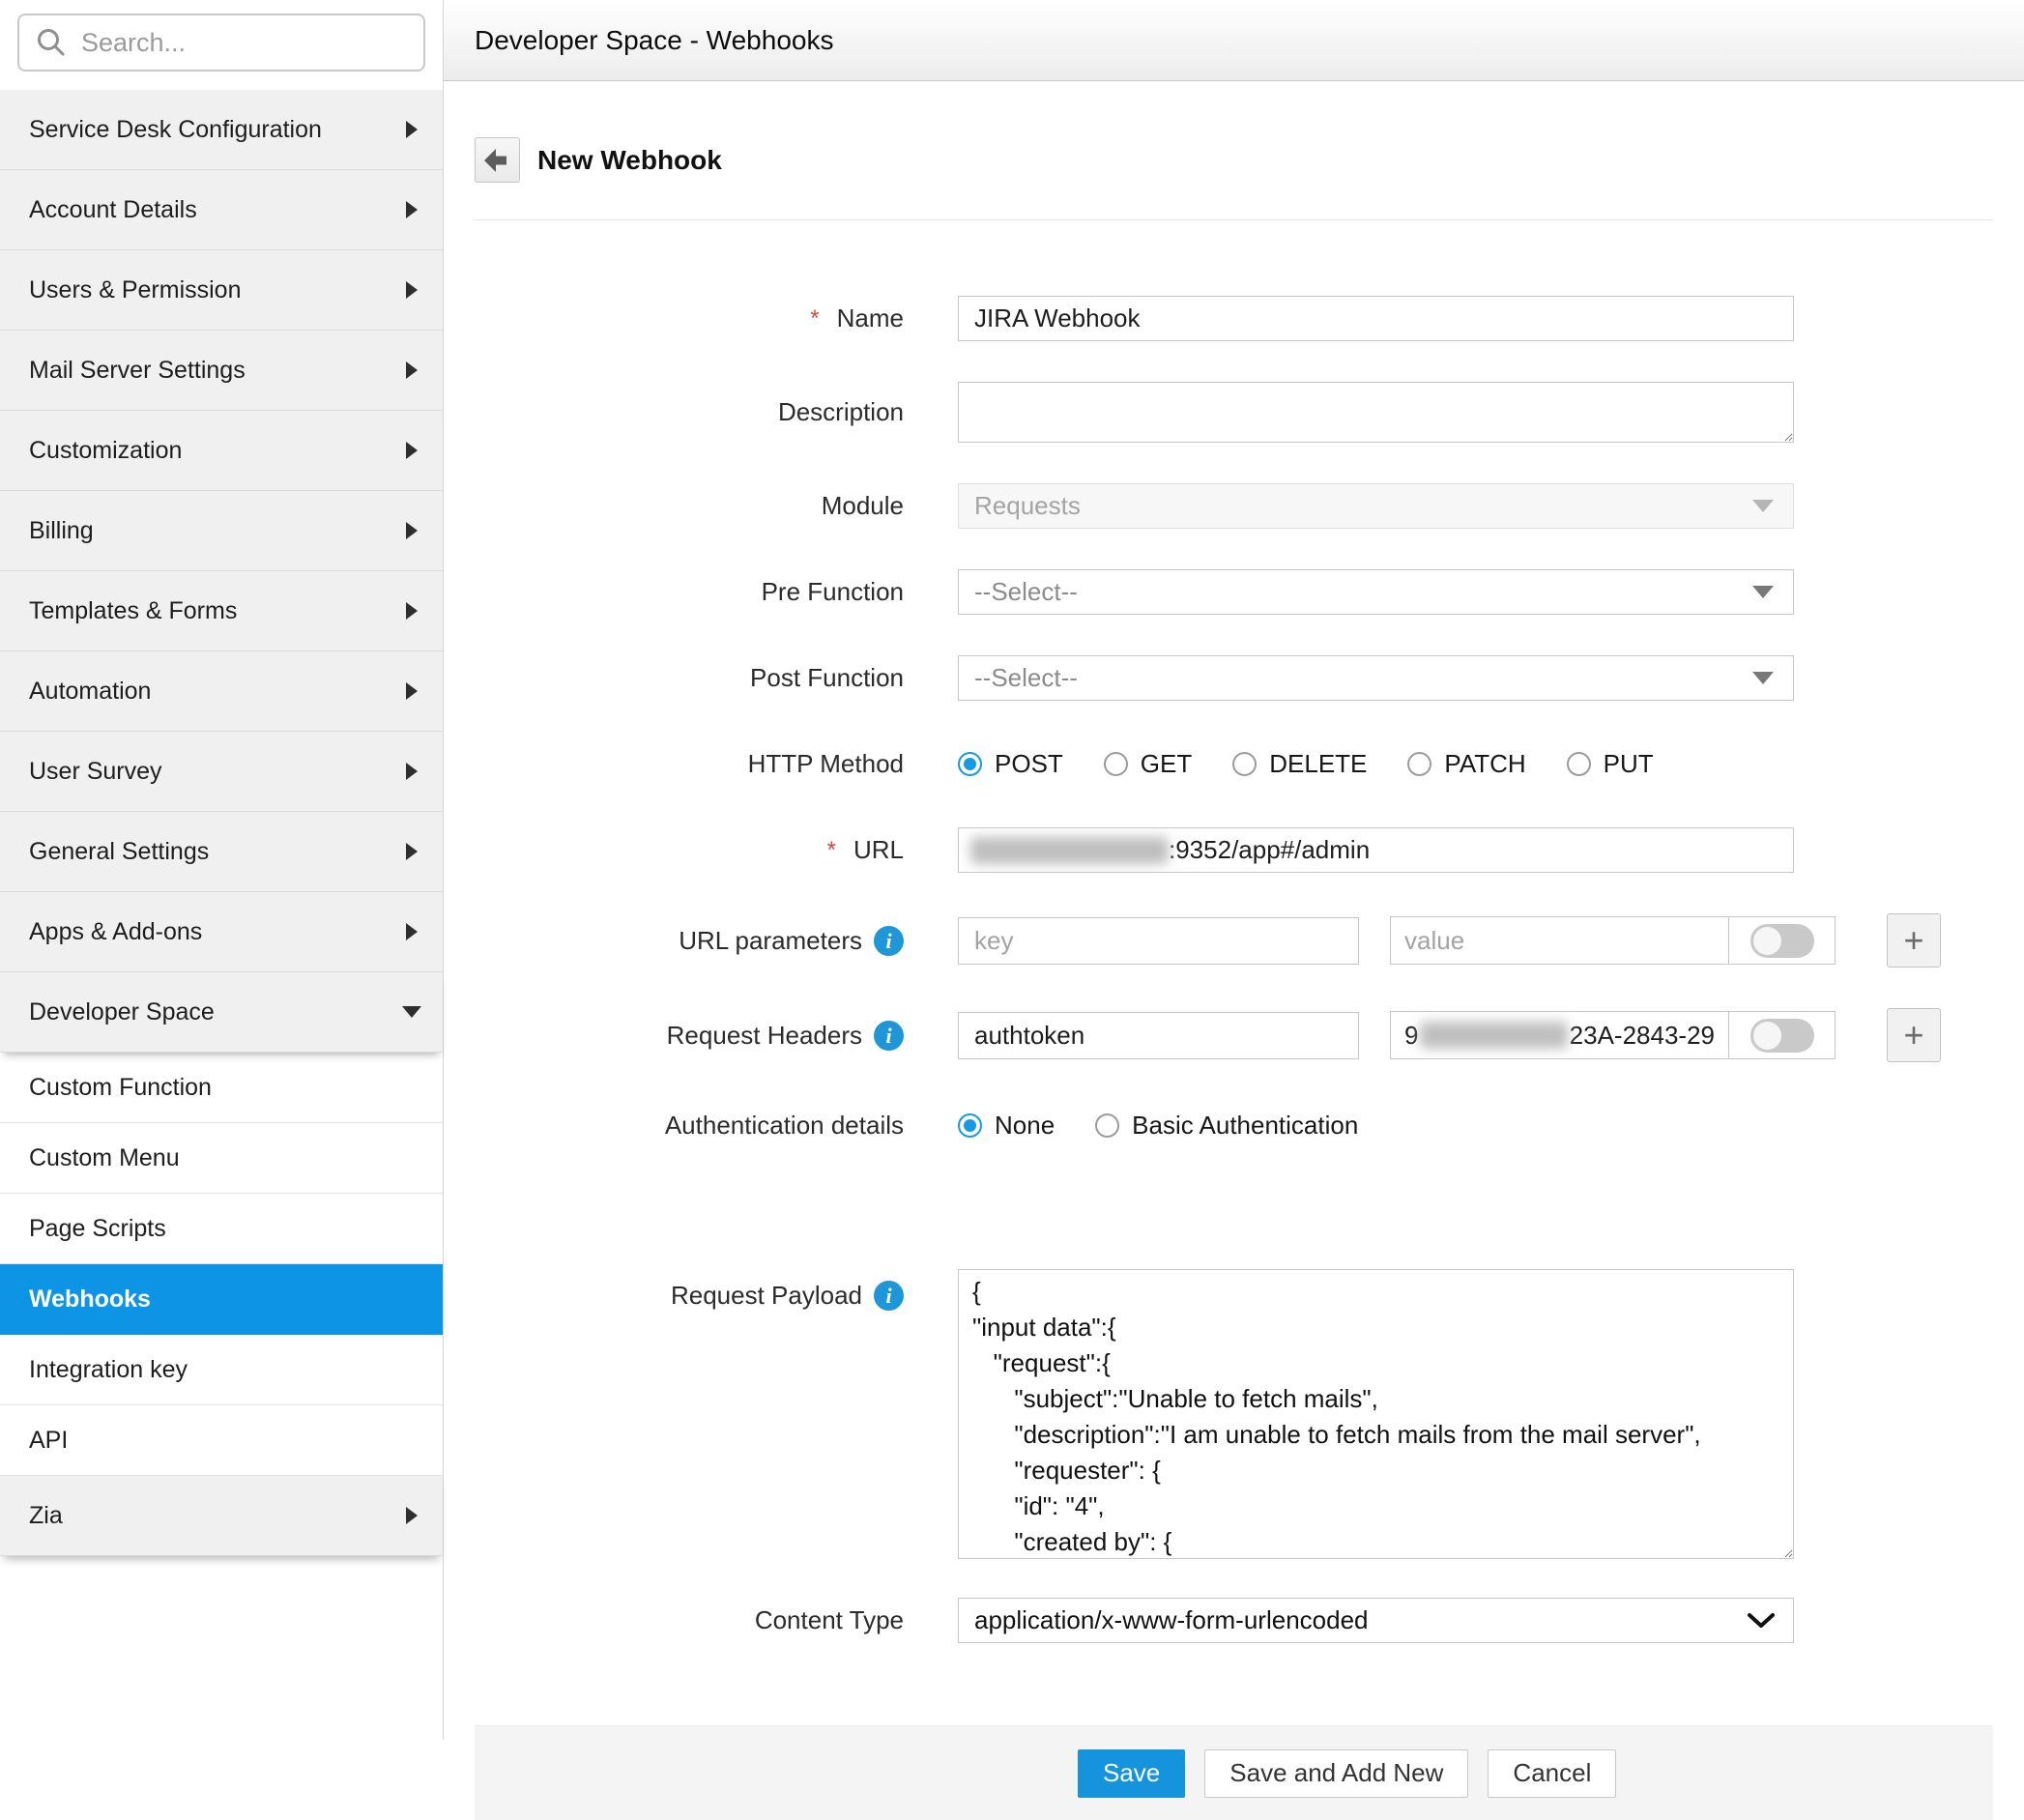 This screenshot has height=1820, width=2024. Describe the element at coordinates (825, 764) in the screenshot. I see `http-method-label: HTTP Method` at that location.